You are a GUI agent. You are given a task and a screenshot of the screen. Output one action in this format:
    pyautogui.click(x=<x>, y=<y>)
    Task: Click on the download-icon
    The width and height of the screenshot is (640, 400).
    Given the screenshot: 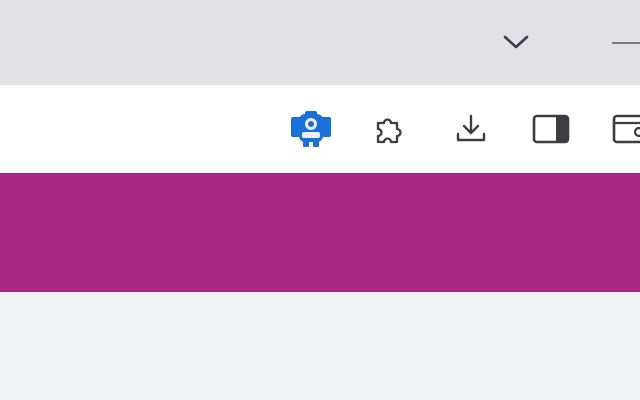 What is the action you would take?
    pyautogui.click(x=471, y=129)
    